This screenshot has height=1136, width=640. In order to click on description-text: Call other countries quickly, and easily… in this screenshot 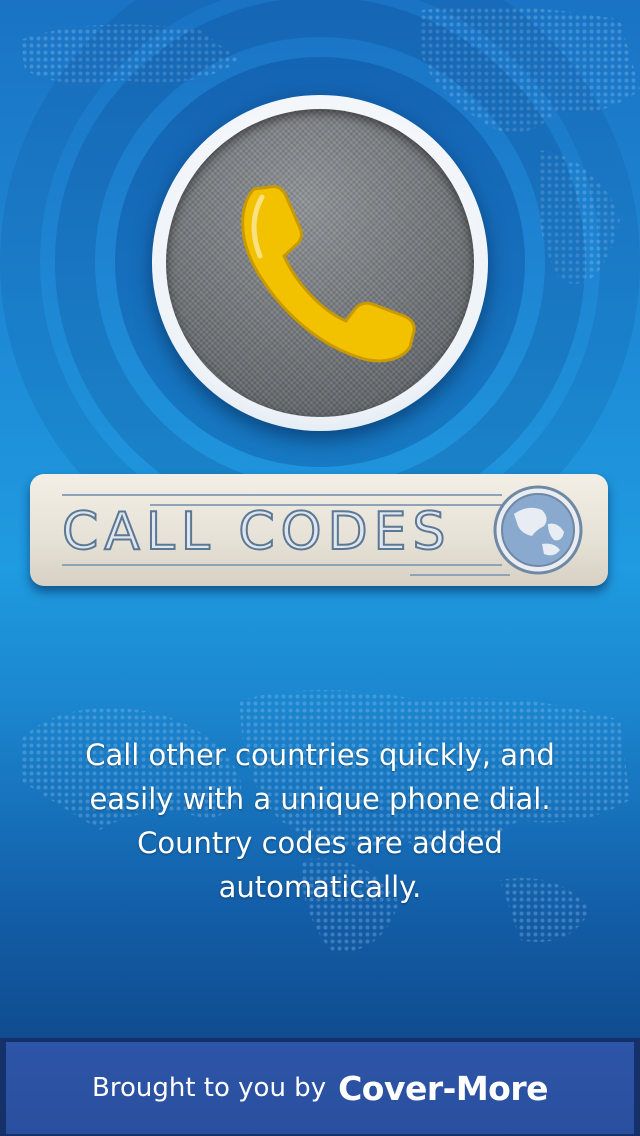, I will do `click(320, 821)`.